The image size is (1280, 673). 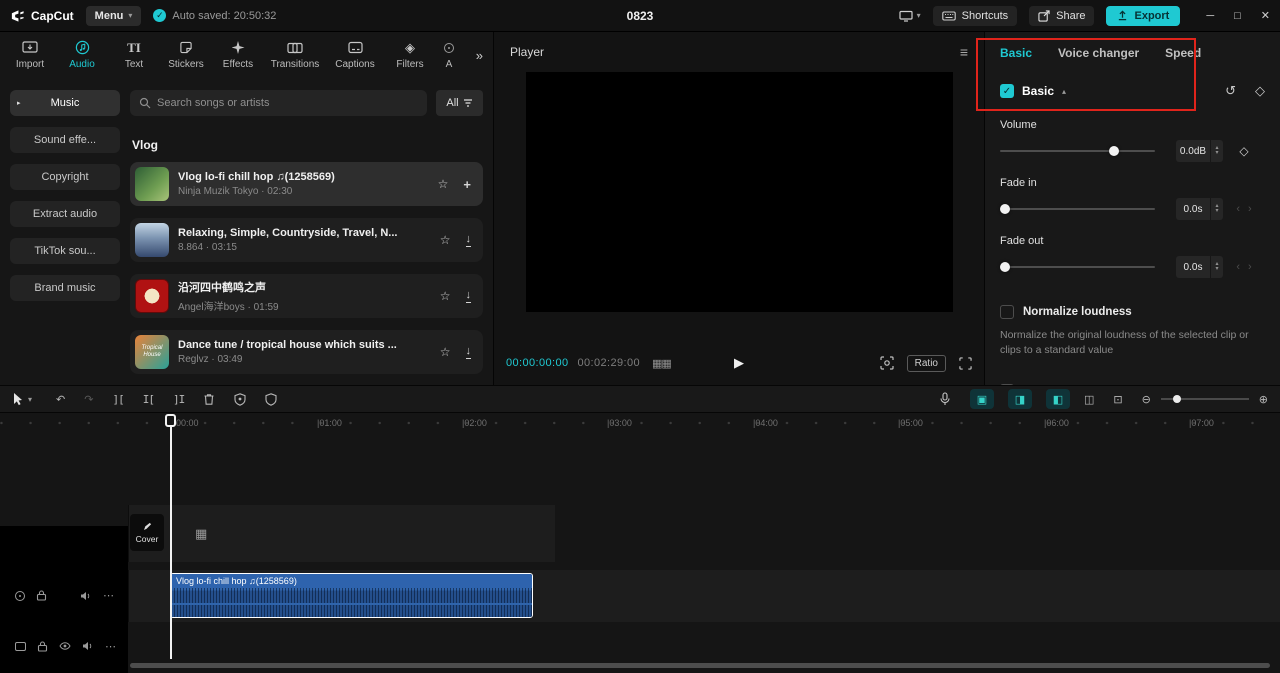 What do you see at coordinates (1077, 209) in the screenshot?
I see `fade-in-slider` at bounding box center [1077, 209].